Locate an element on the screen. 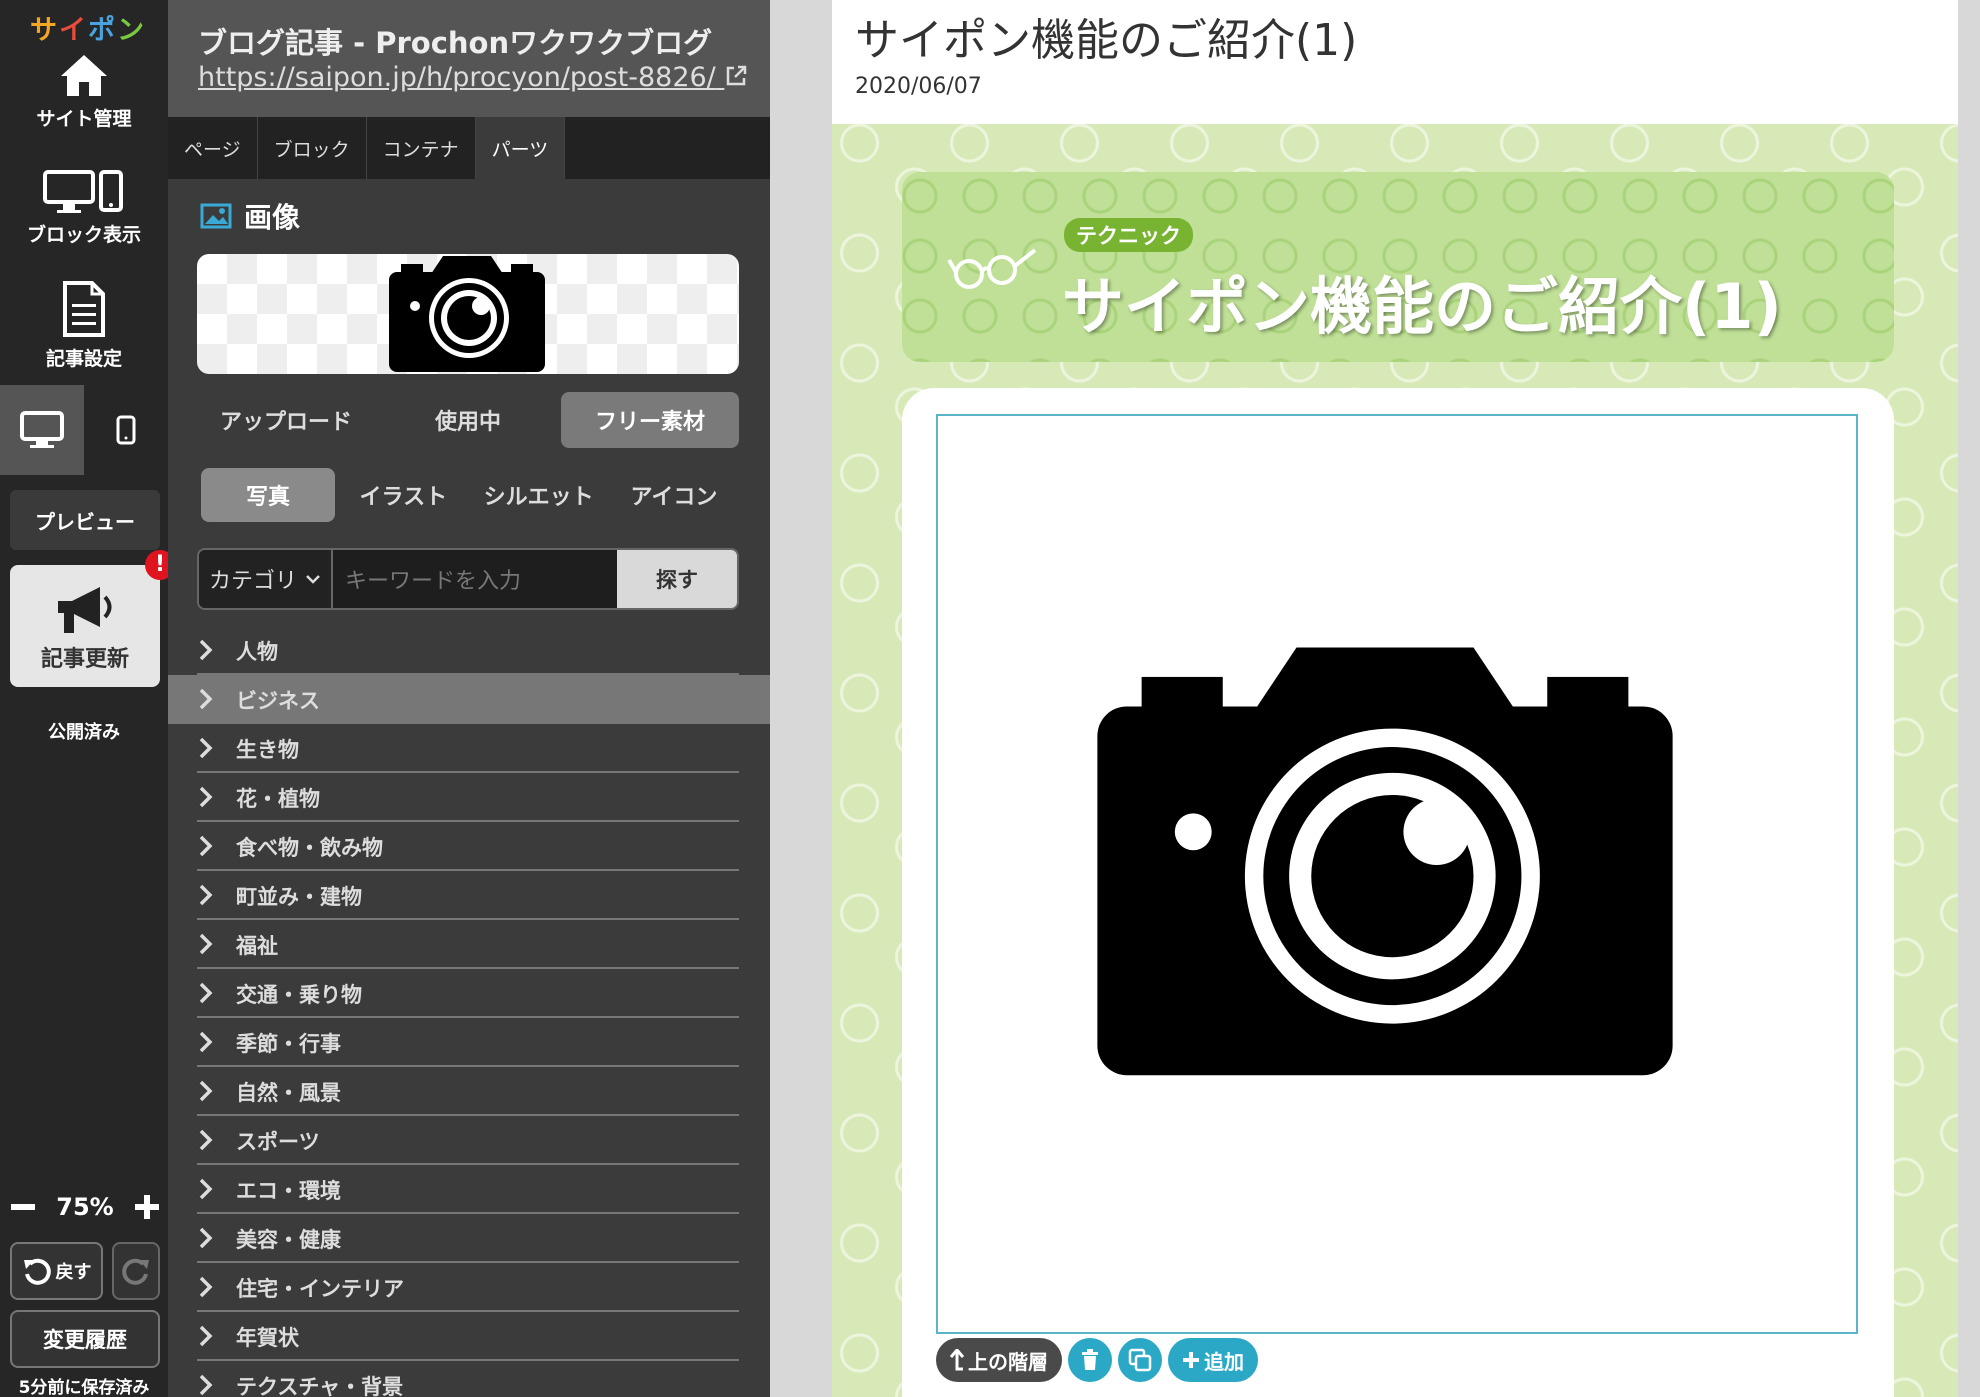 The height and width of the screenshot is (1397, 1980). category-item: スポーツ is located at coordinates (469, 1140).